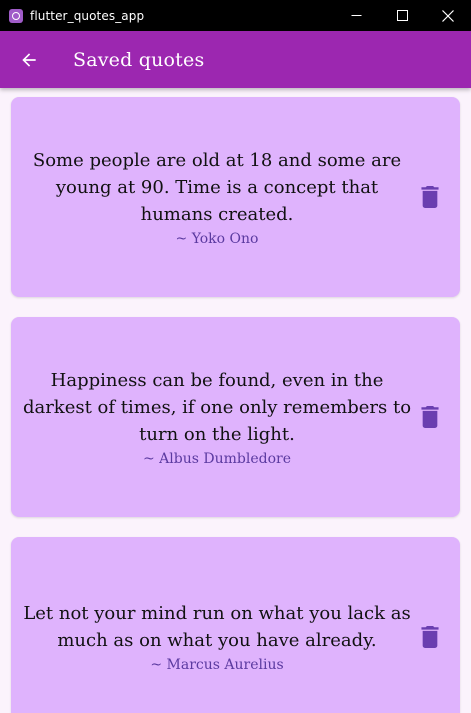 The image size is (471, 713). I want to click on window-titlebar: flutter_quotes_app, so click(235, 15).